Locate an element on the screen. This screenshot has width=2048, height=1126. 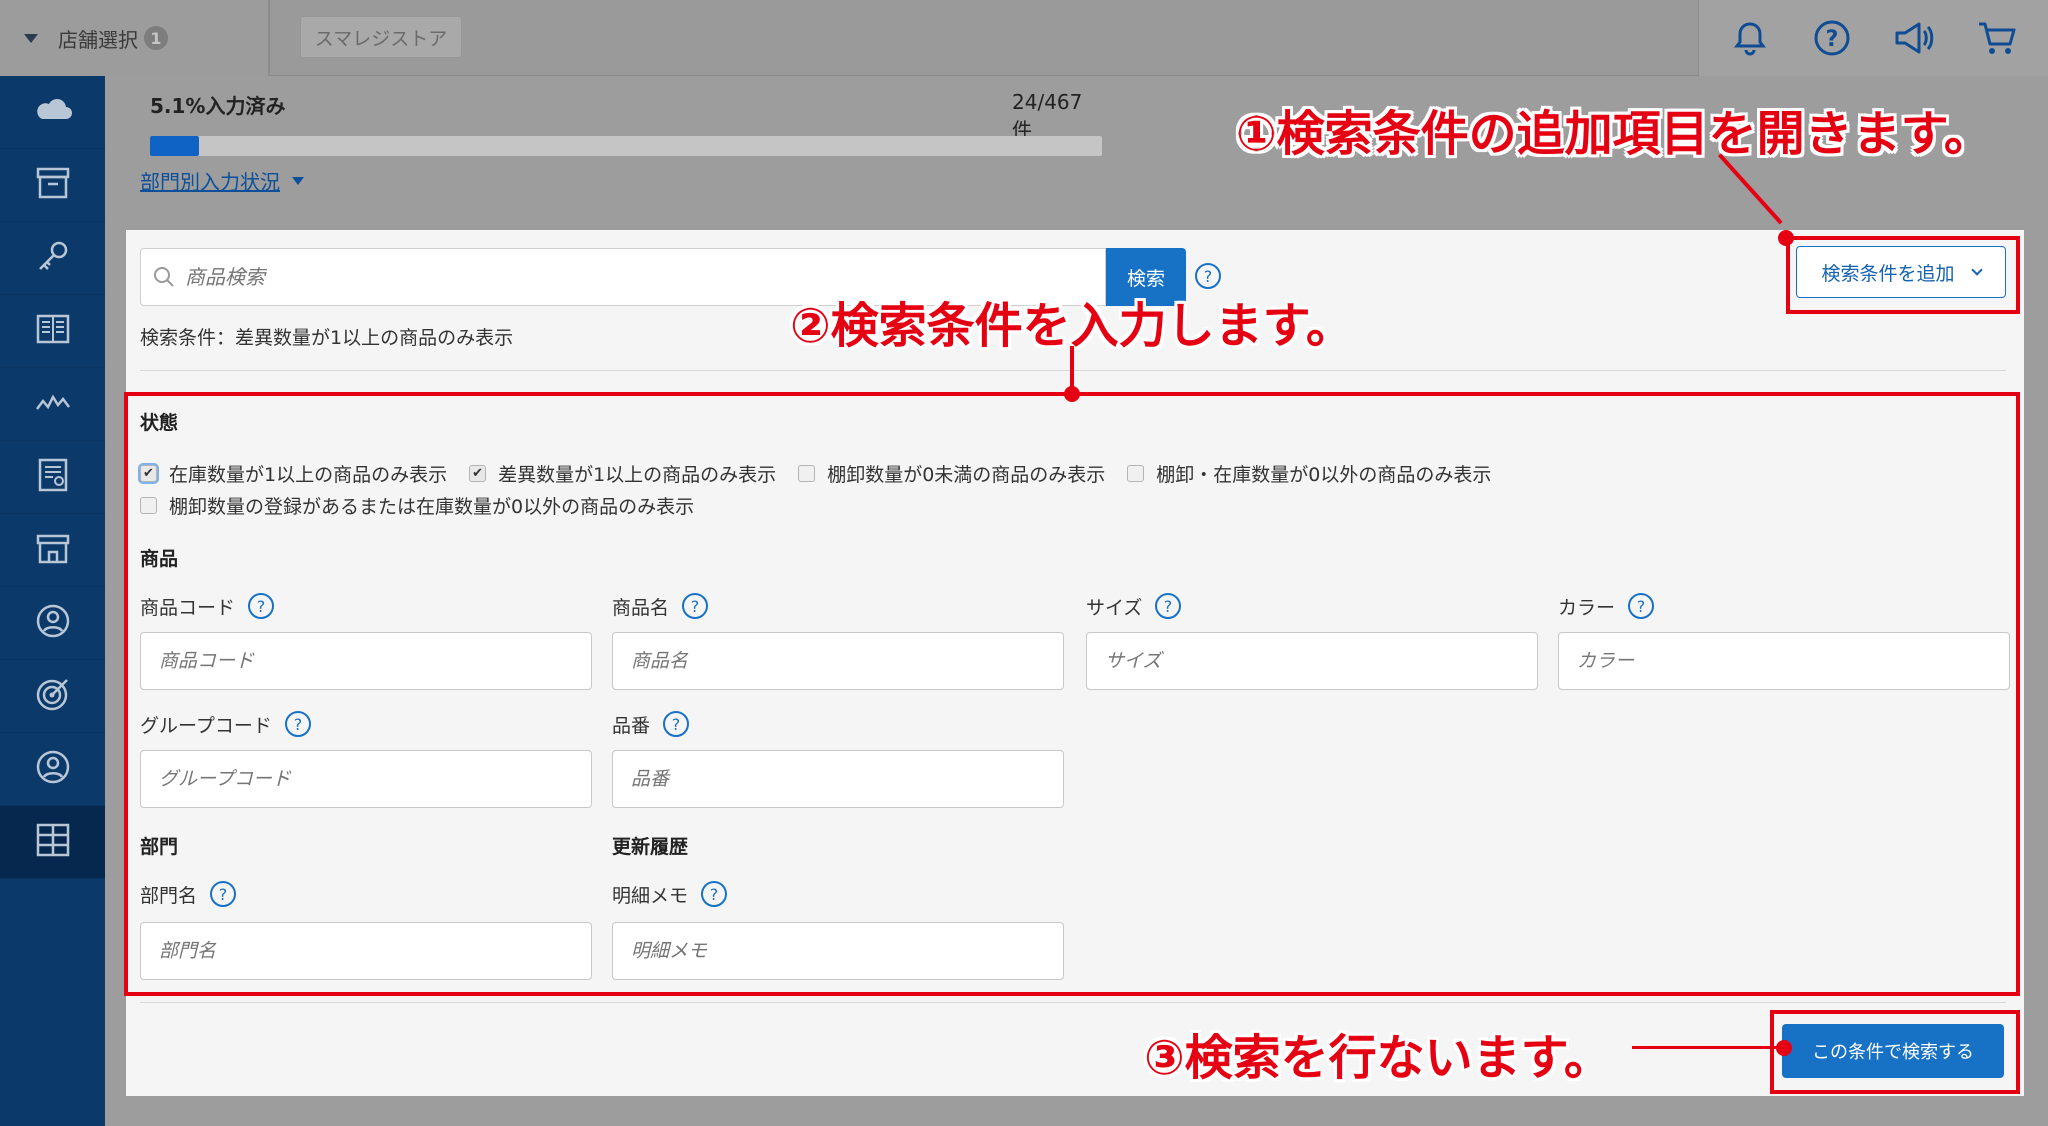
sidebar-item-chart is located at coordinates (52, 404).